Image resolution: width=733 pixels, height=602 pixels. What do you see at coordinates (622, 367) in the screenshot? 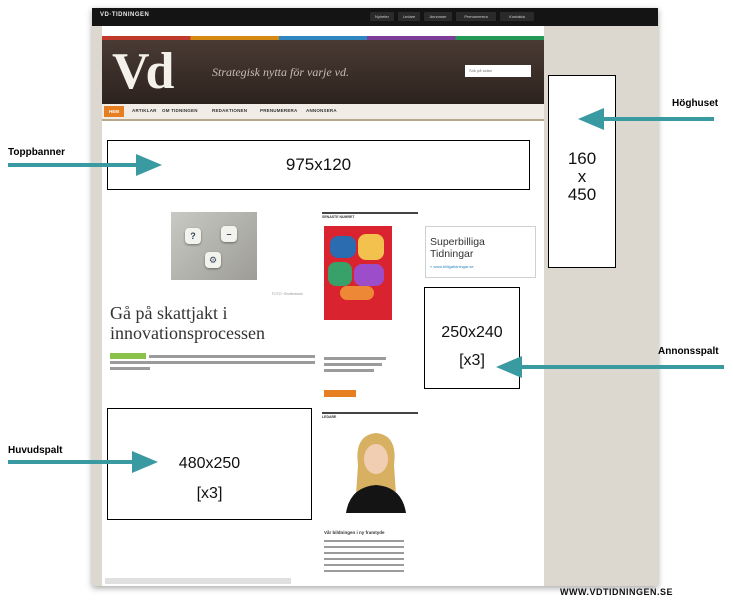
I see `arrow-adcolumn-shaft` at bounding box center [622, 367].